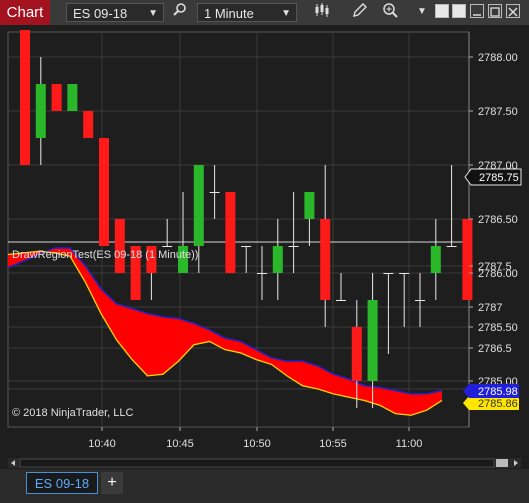 The width and height of the screenshot is (529, 503). Describe the element at coordinates (102, 444) in the screenshot. I see `x-tick-label: 10:40` at that location.